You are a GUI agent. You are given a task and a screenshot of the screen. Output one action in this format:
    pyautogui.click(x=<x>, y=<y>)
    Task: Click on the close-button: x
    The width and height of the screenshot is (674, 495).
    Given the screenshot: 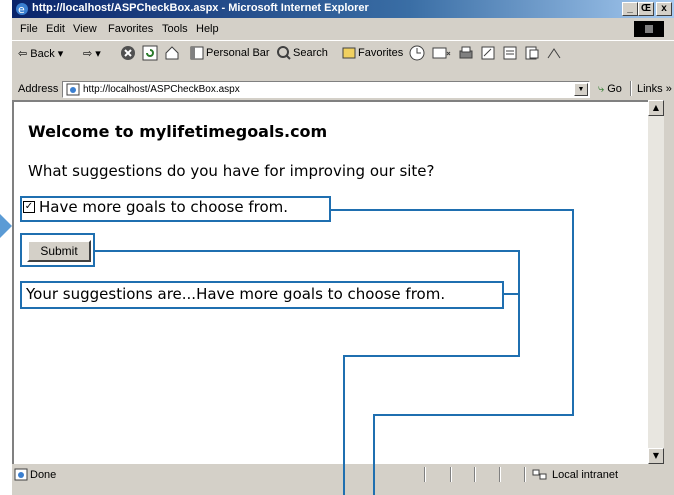 What is the action you would take?
    pyautogui.click(x=664, y=9)
    